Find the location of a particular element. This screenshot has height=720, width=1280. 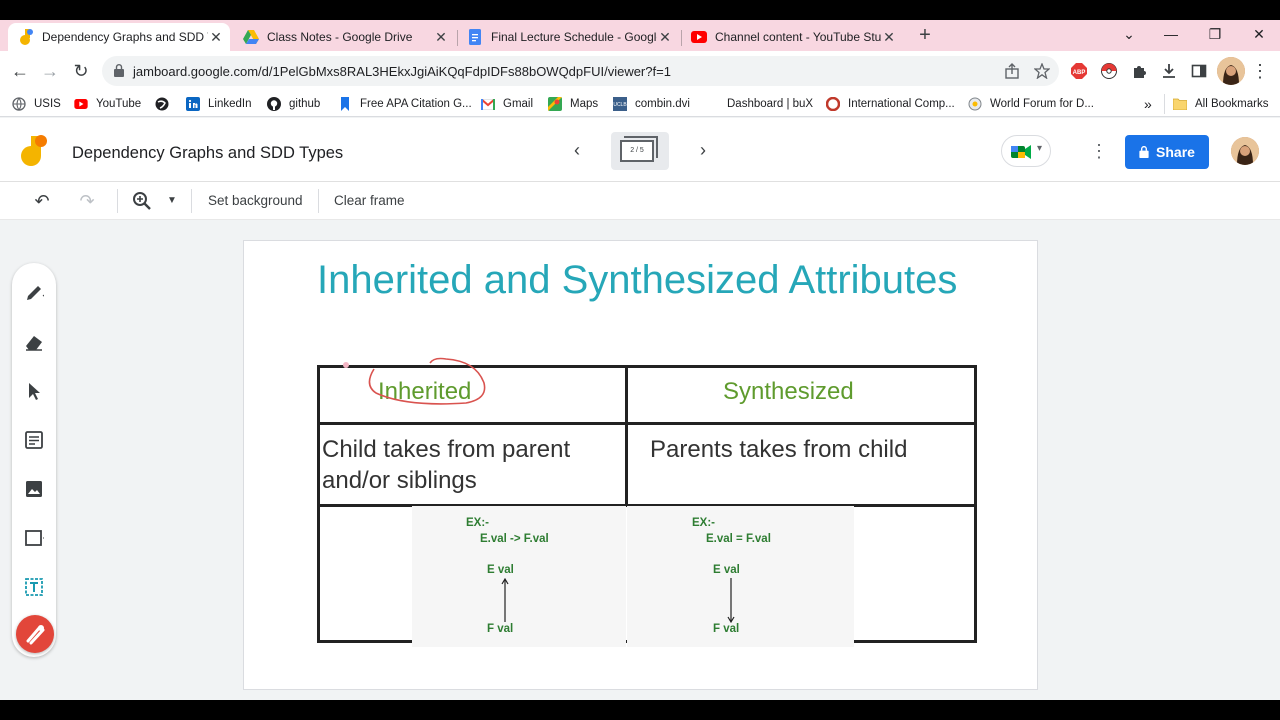

adblock-icon: ABP is located at coordinates (1079, 71).